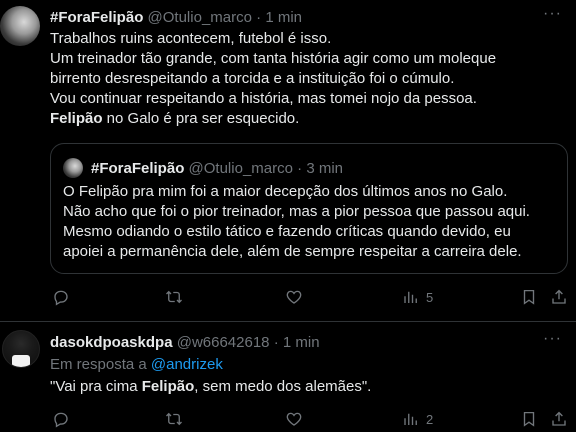 This screenshot has height=432, width=576. What do you see at coordinates (223, 342) in the screenshot?
I see `author-handle: @w66642618` at bounding box center [223, 342].